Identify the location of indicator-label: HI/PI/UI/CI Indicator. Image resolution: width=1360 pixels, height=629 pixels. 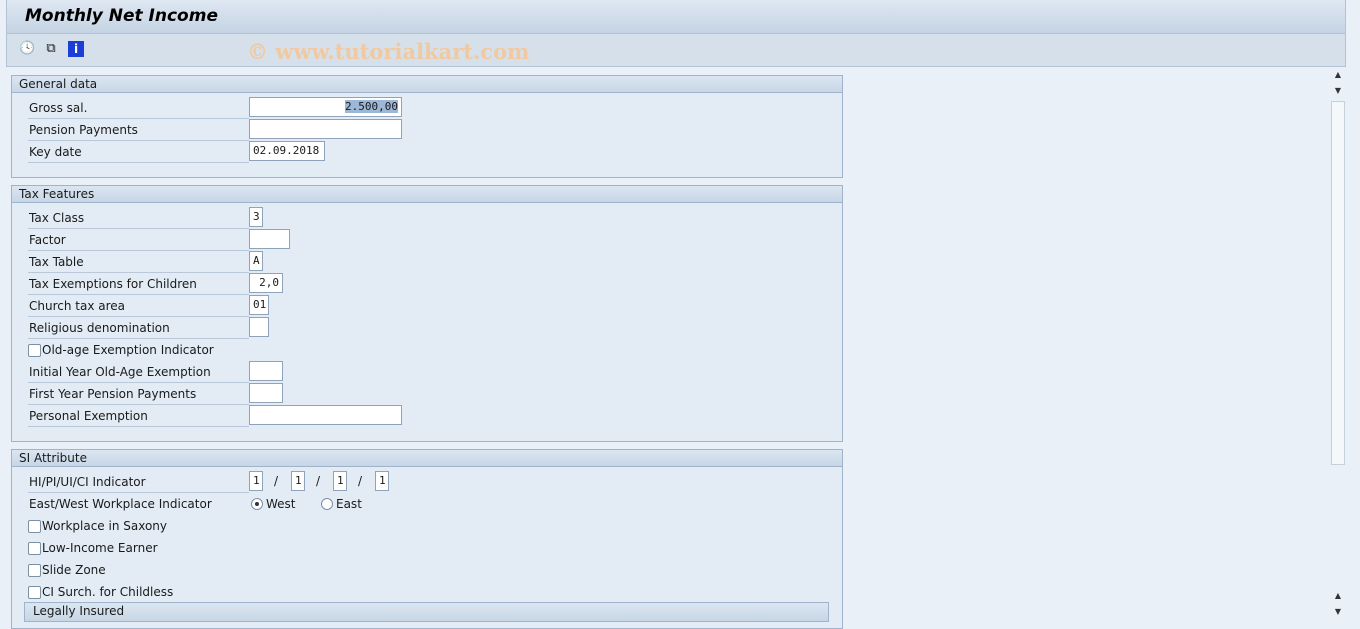
(138, 483).